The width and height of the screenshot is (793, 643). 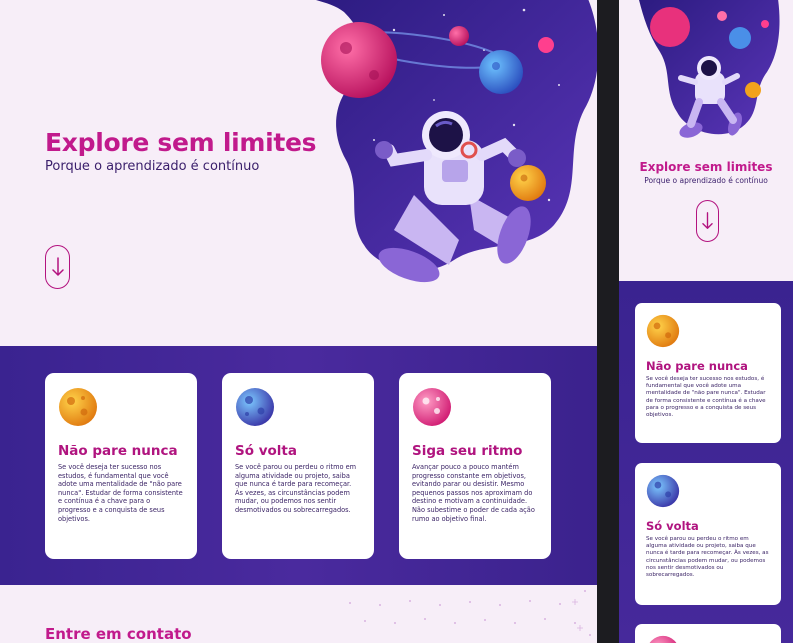 I want to click on hero-subtitle: Porque o aprendizado é contínuo, so click(x=152, y=166).